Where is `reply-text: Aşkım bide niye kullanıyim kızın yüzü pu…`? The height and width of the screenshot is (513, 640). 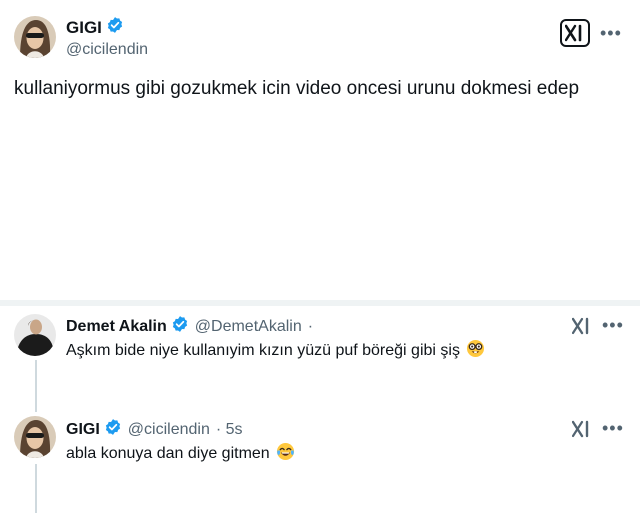
reply-text: Aşkım bide niye kullanıyim kızın yüzü pu… is located at coordinates (275, 351).